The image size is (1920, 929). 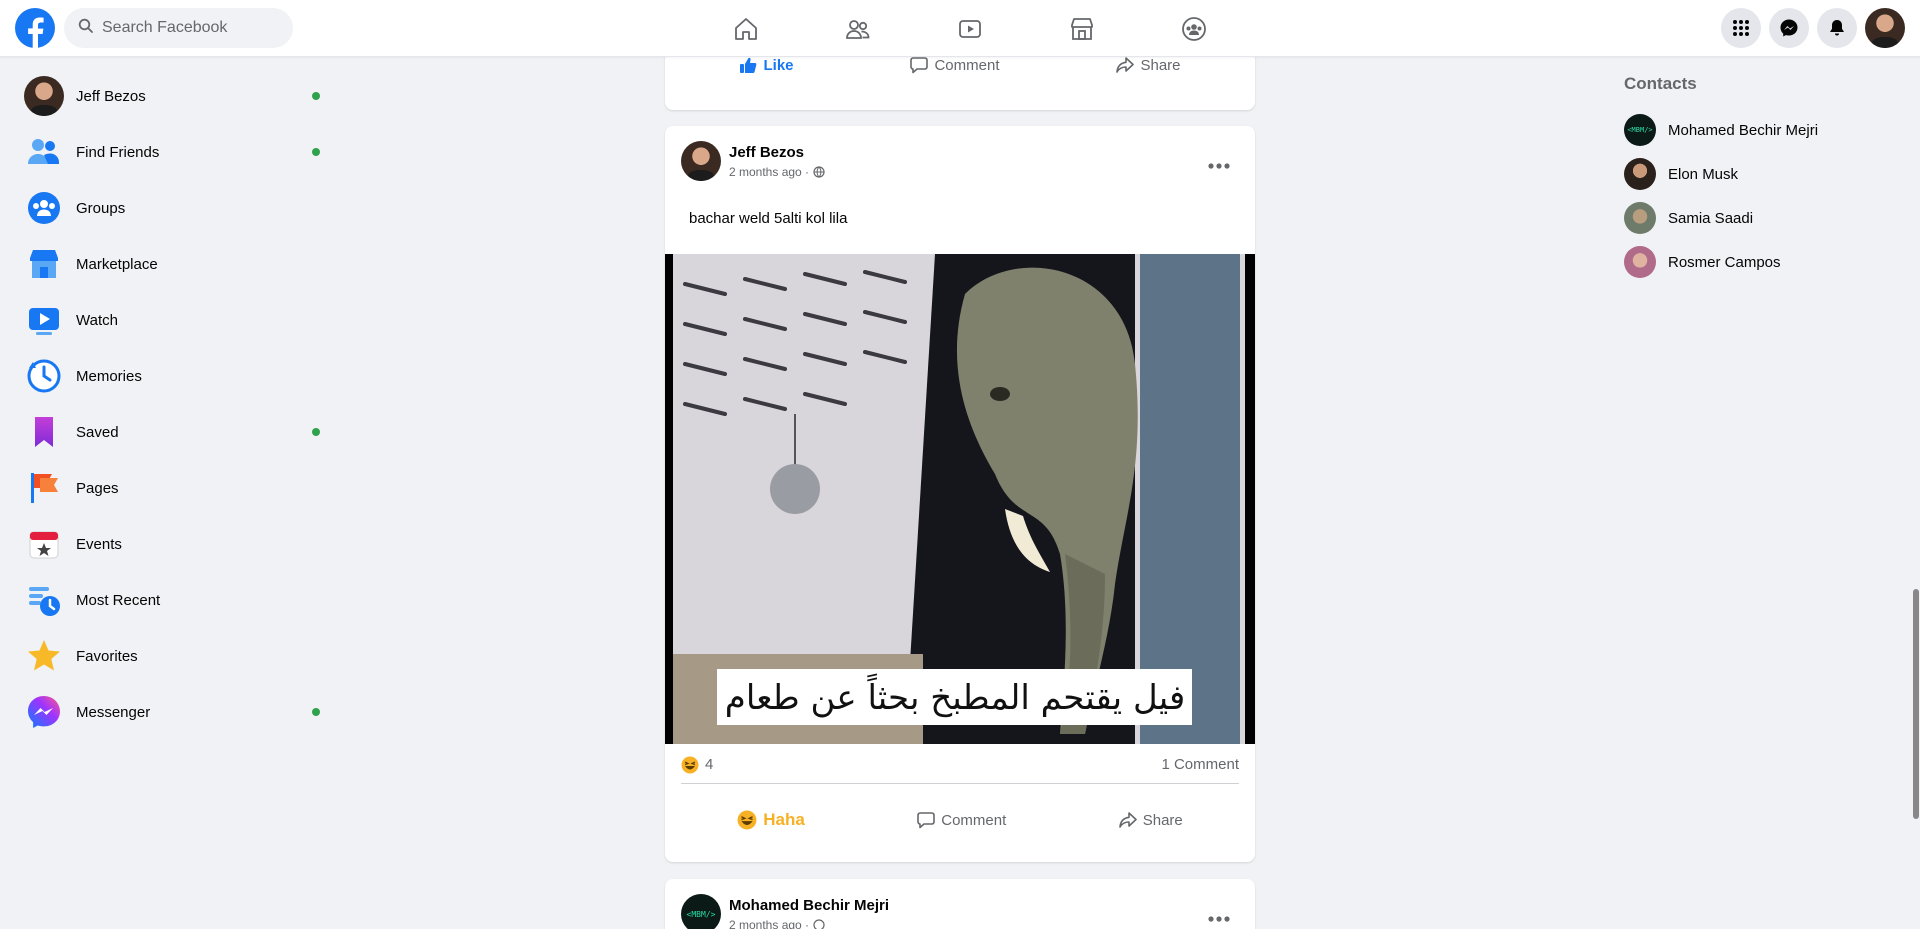 I want to click on author-avatar: <MBM/>, so click(x=701, y=911).